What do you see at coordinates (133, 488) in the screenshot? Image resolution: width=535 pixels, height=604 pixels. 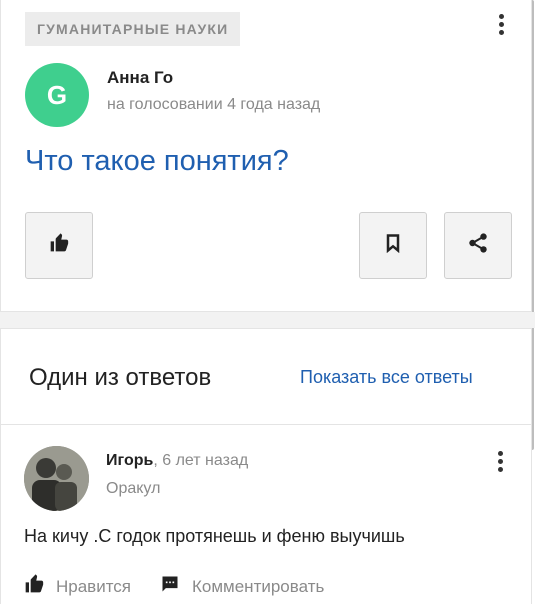 I see `answer-author-rank: Оракул` at bounding box center [133, 488].